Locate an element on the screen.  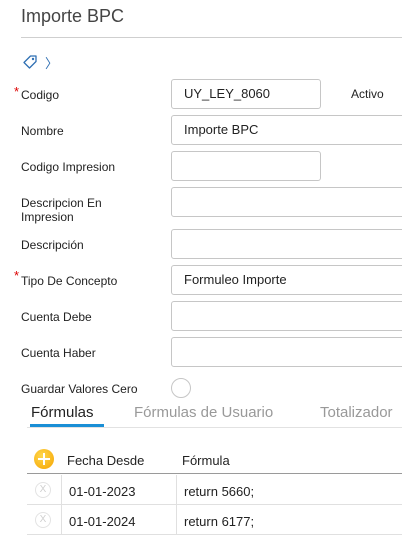
tab-divider is located at coordinates (214, 427).